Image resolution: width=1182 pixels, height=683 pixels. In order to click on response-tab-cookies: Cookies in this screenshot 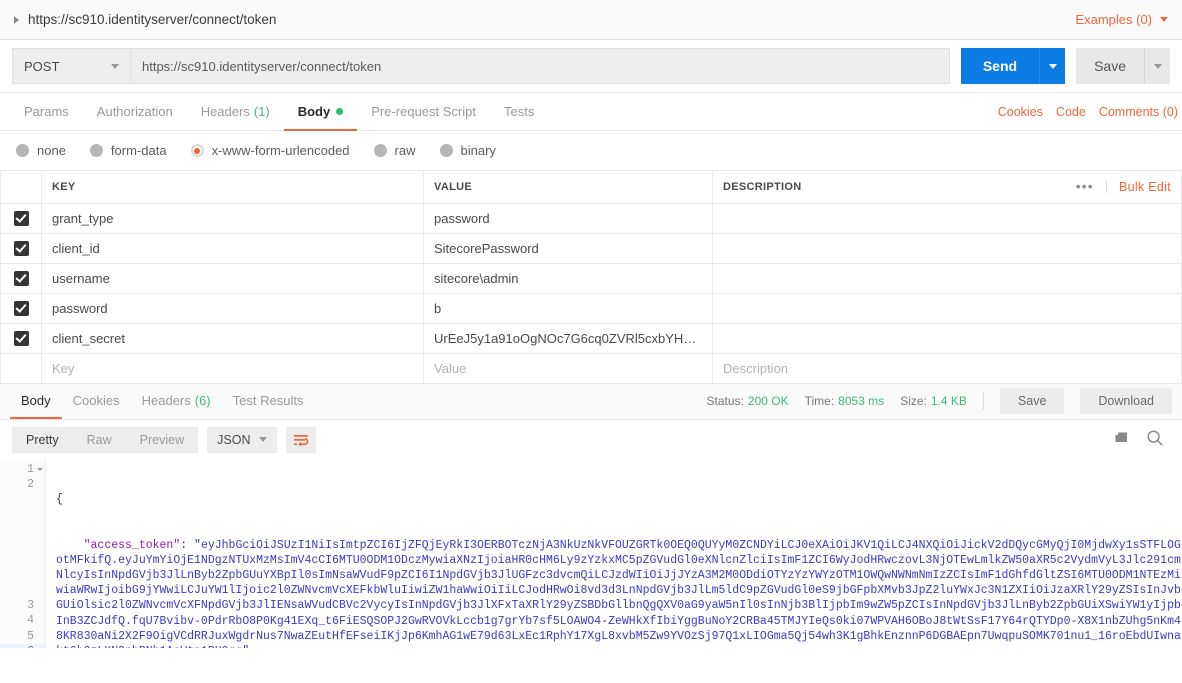, I will do `click(96, 401)`.